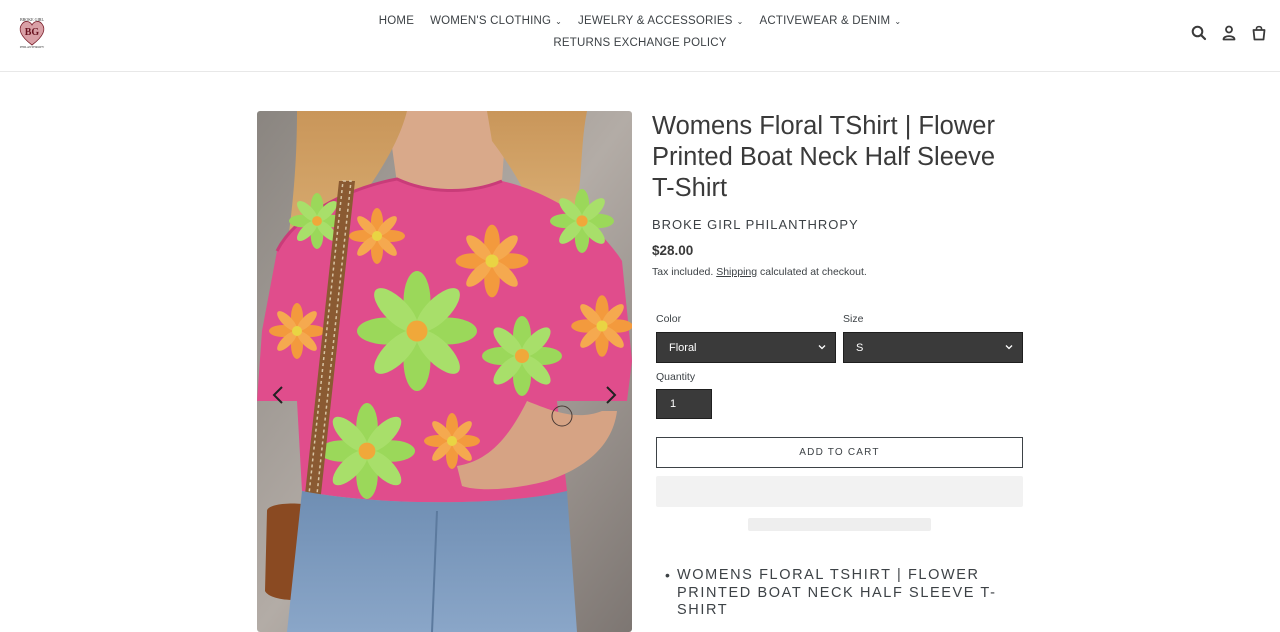 Image resolution: width=1280 pixels, height=632 pixels. What do you see at coordinates (812, 272) in the screenshot?
I see `tax-suffix: calculated at checkout.` at bounding box center [812, 272].